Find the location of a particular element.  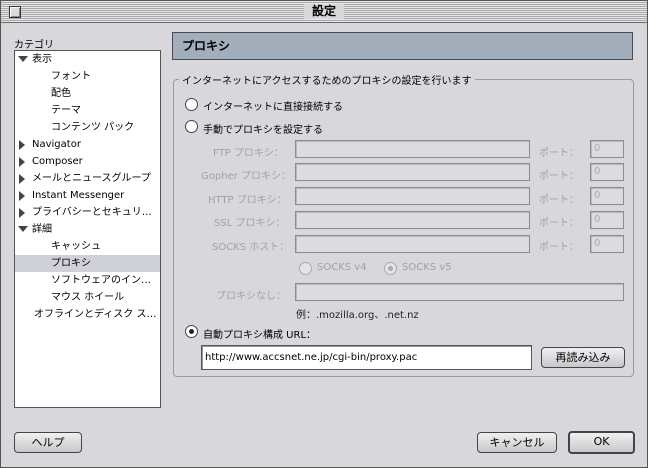

gopher-proxy-field is located at coordinates (412, 172).